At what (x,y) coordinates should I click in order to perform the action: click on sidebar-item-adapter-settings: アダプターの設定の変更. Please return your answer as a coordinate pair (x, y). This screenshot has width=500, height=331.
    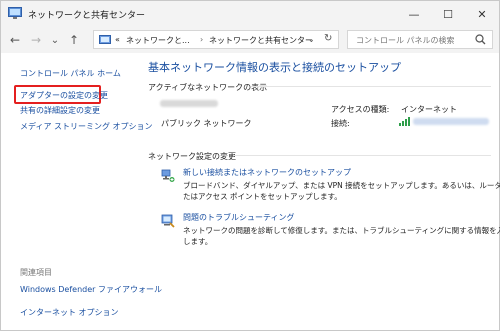
    Looking at the image, I should click on (64, 95).